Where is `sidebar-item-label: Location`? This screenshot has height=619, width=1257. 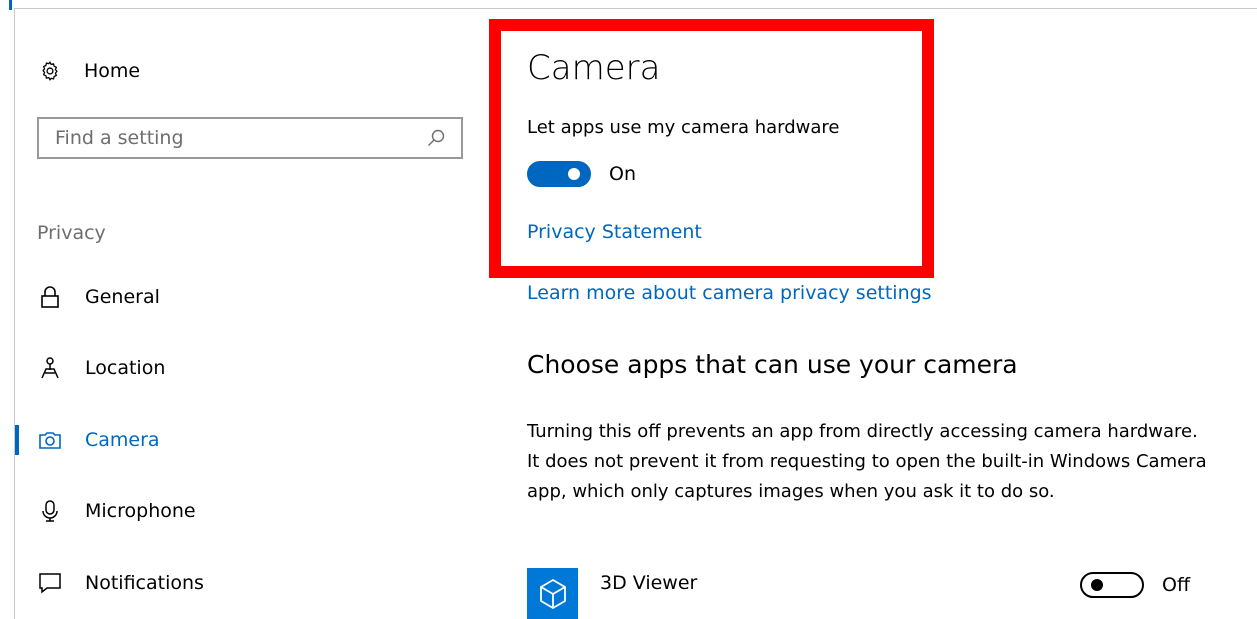 sidebar-item-label: Location is located at coordinates (125, 368).